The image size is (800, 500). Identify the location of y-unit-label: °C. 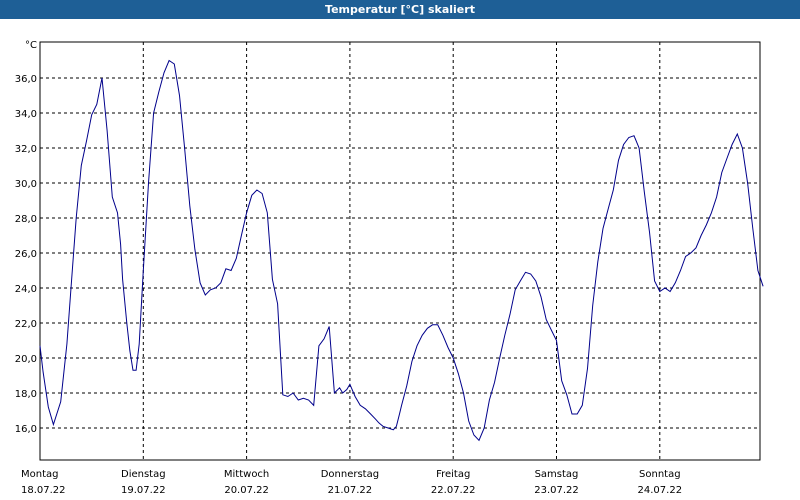
(31, 45).